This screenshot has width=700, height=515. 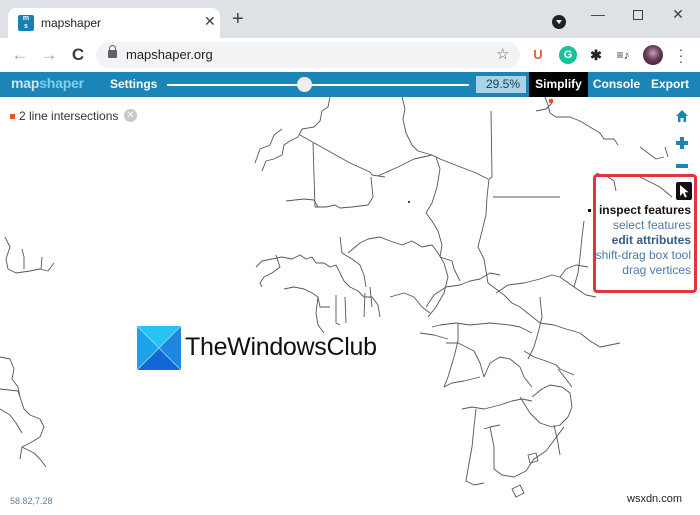 What do you see at coordinates (551, 101) in the screenshot?
I see `intersection-marker` at bounding box center [551, 101].